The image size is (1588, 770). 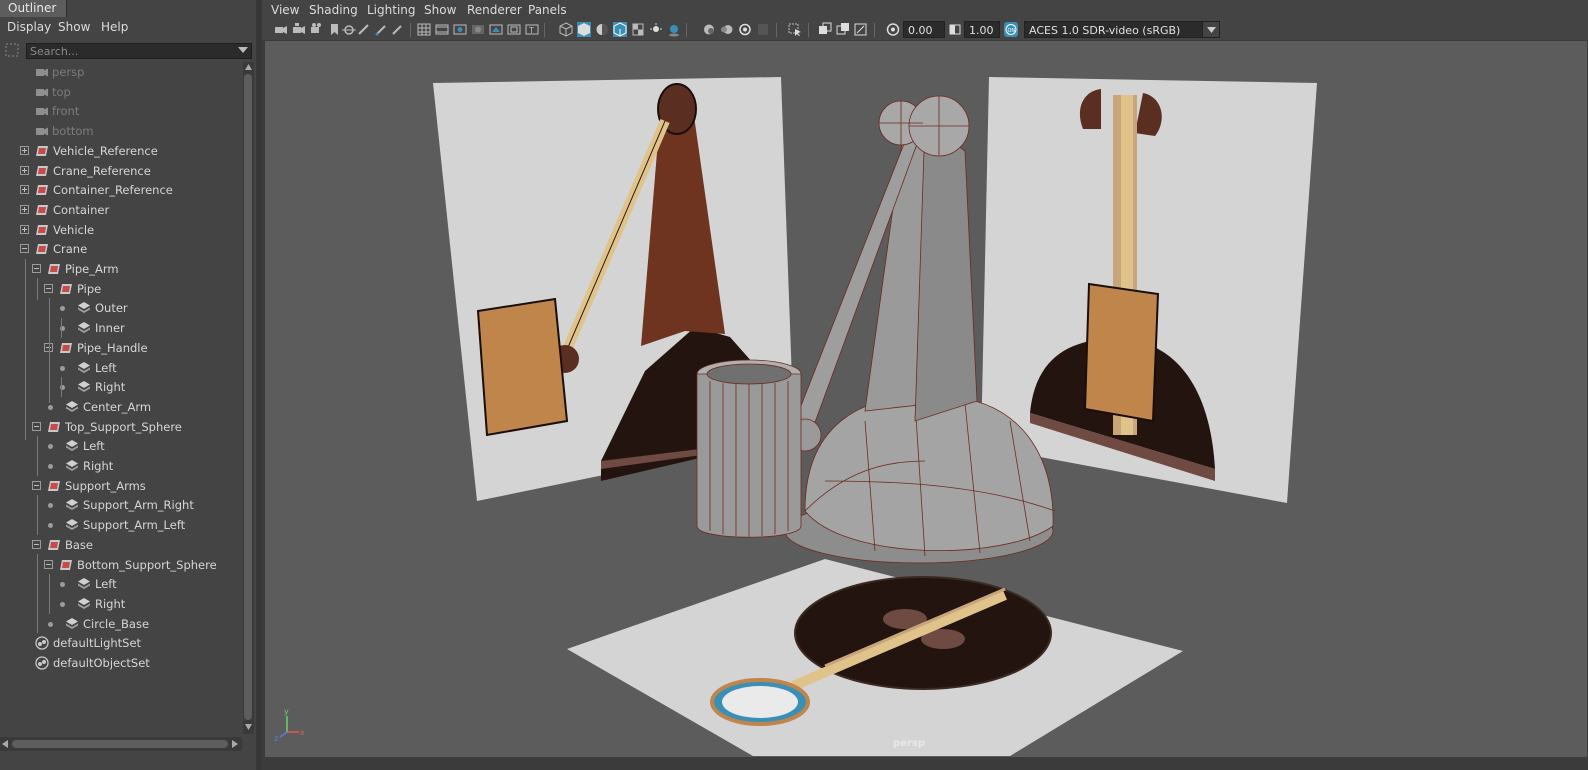 I want to click on outliner-item-inner: Inner, so click(x=121, y=328).